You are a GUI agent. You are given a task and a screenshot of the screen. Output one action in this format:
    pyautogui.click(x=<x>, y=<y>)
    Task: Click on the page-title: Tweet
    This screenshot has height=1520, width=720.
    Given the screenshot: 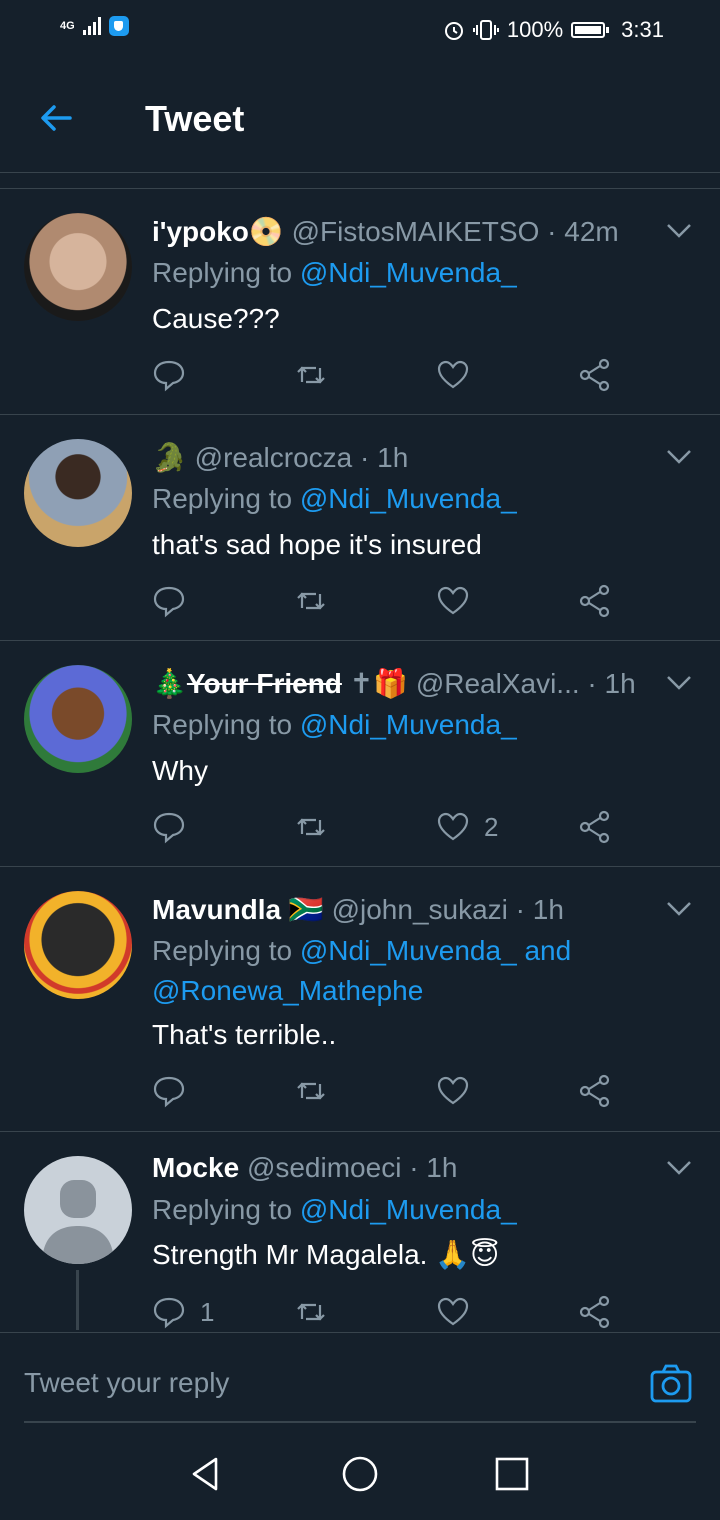 What is the action you would take?
    pyautogui.click(x=195, y=118)
    